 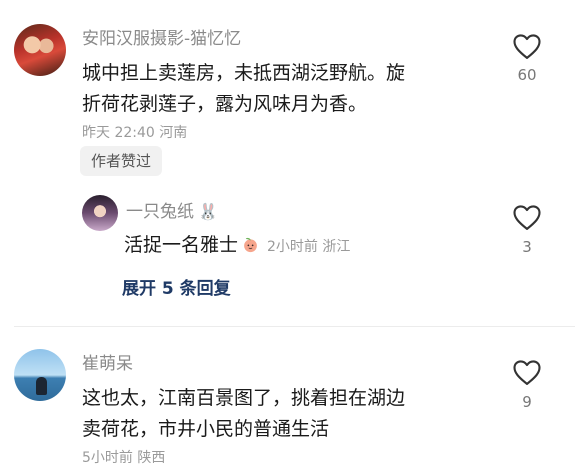 I want to click on like-count: 3, so click(x=527, y=247).